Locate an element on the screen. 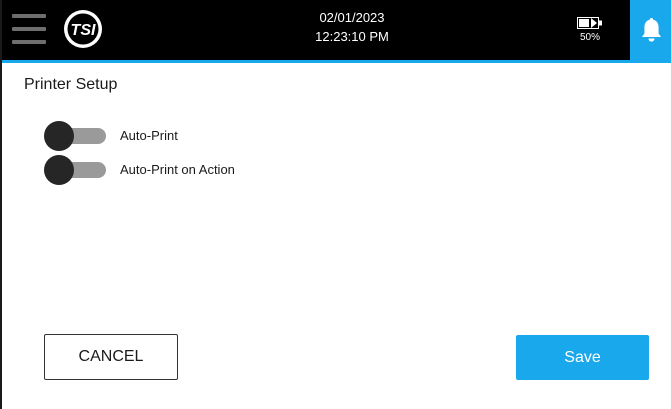  svg-text: TSI is located at coordinates (83, 30).